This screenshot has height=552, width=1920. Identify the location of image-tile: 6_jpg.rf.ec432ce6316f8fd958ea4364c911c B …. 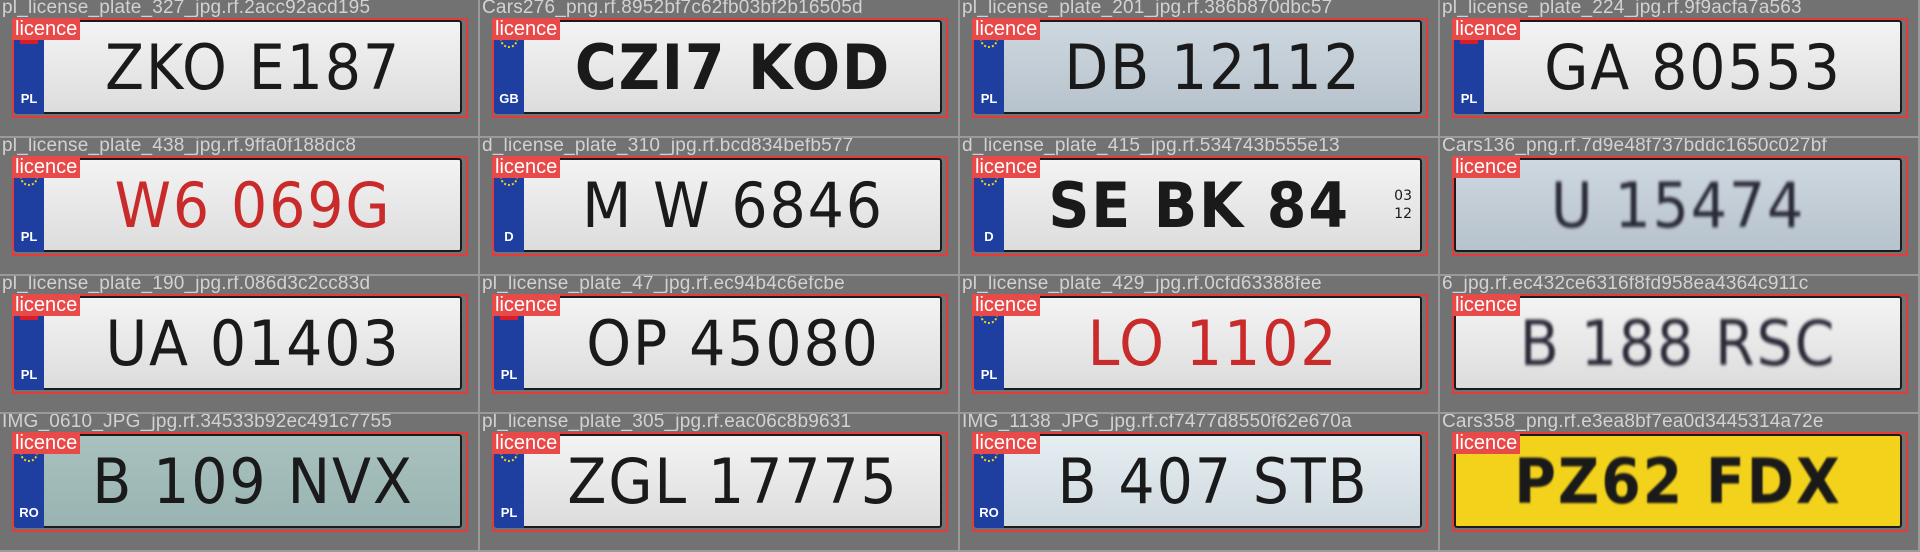
(1679, 344).